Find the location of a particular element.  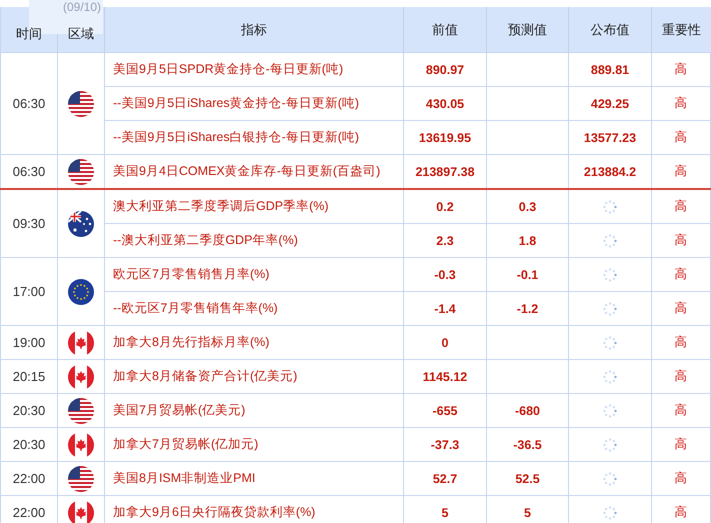

previous-value: 890.97 is located at coordinates (445, 69).